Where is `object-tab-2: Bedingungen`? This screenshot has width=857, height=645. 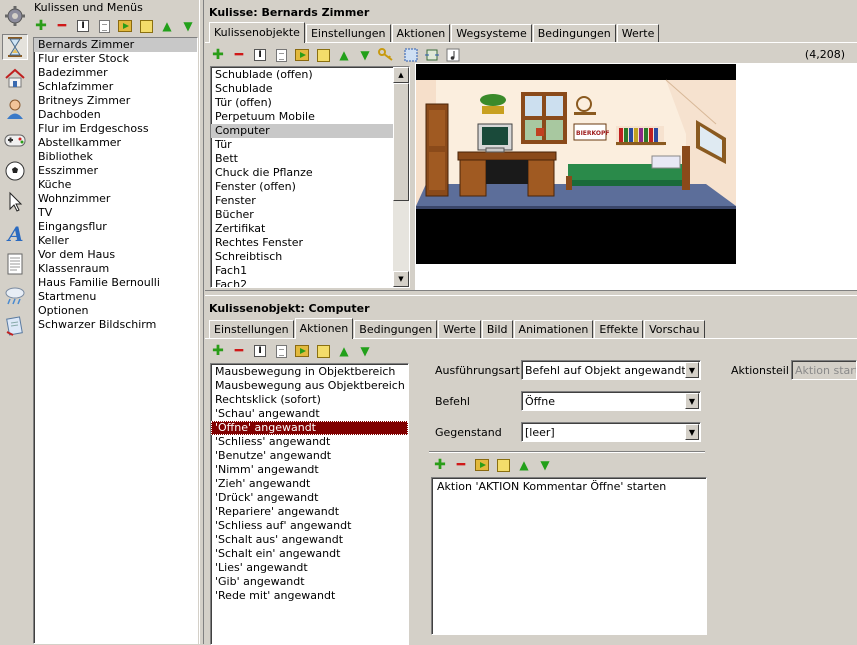
object-tab-2: Bedingungen is located at coordinates (396, 329).